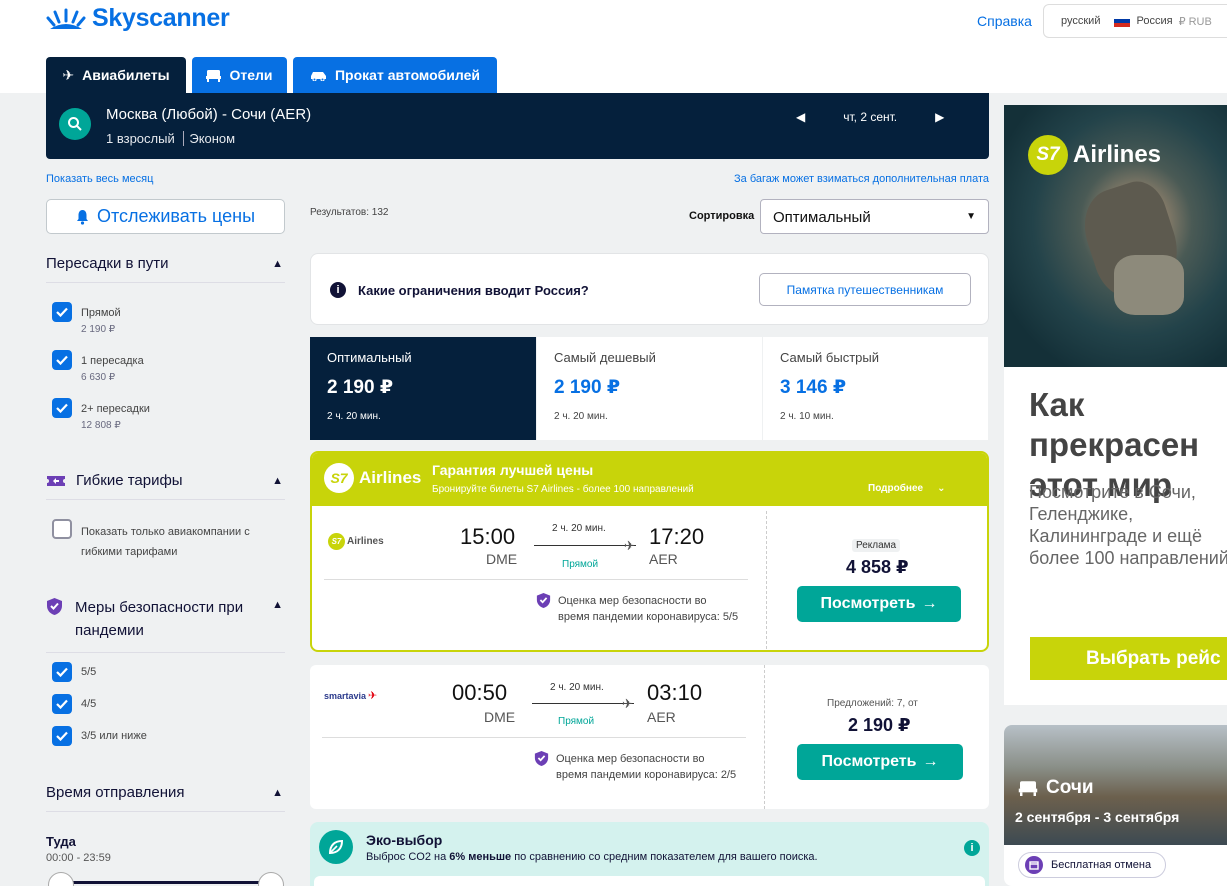 Image resolution: width=1227 pixels, height=886 pixels. What do you see at coordinates (536, 579) in the screenshot?
I see `divider` at bounding box center [536, 579].